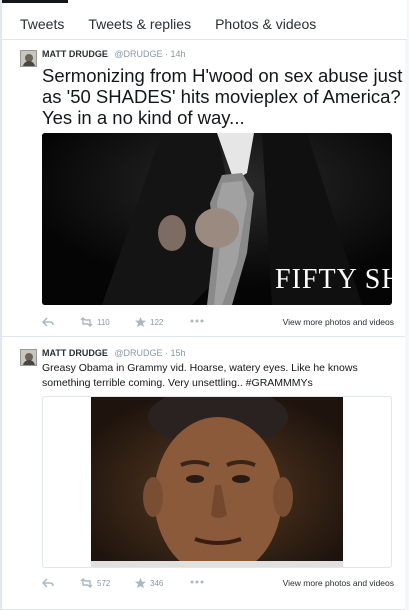  I want to click on profile-tabs: Tweets Tweets & replies Photos & videos, so click(204, 20).